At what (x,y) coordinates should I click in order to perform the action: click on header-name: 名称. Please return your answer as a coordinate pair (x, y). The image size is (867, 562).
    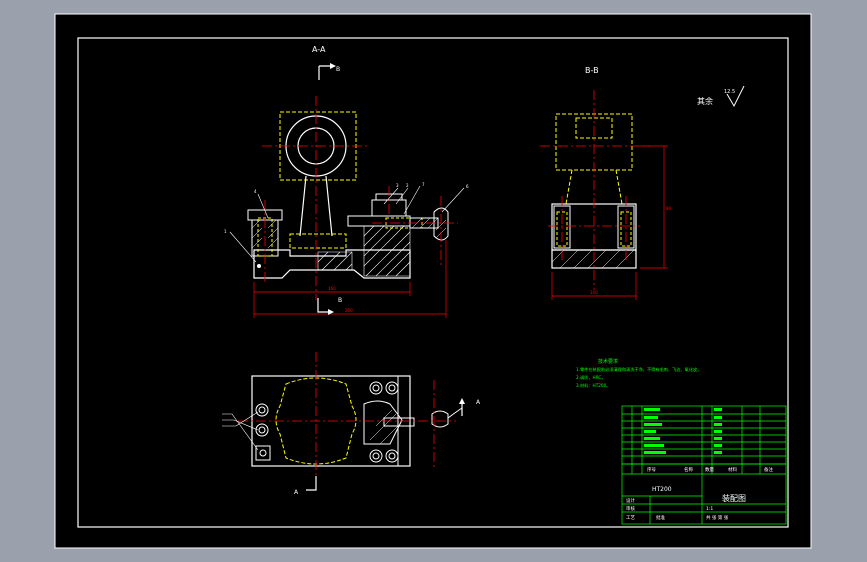
    Looking at the image, I should click on (688, 469).